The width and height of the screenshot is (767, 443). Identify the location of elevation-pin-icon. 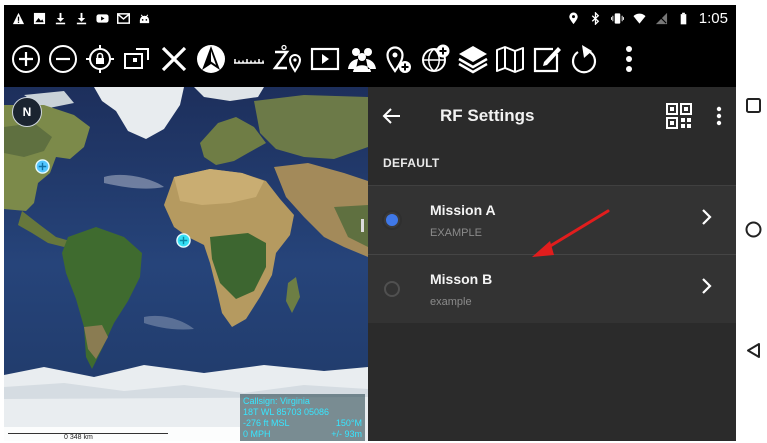
(286, 58).